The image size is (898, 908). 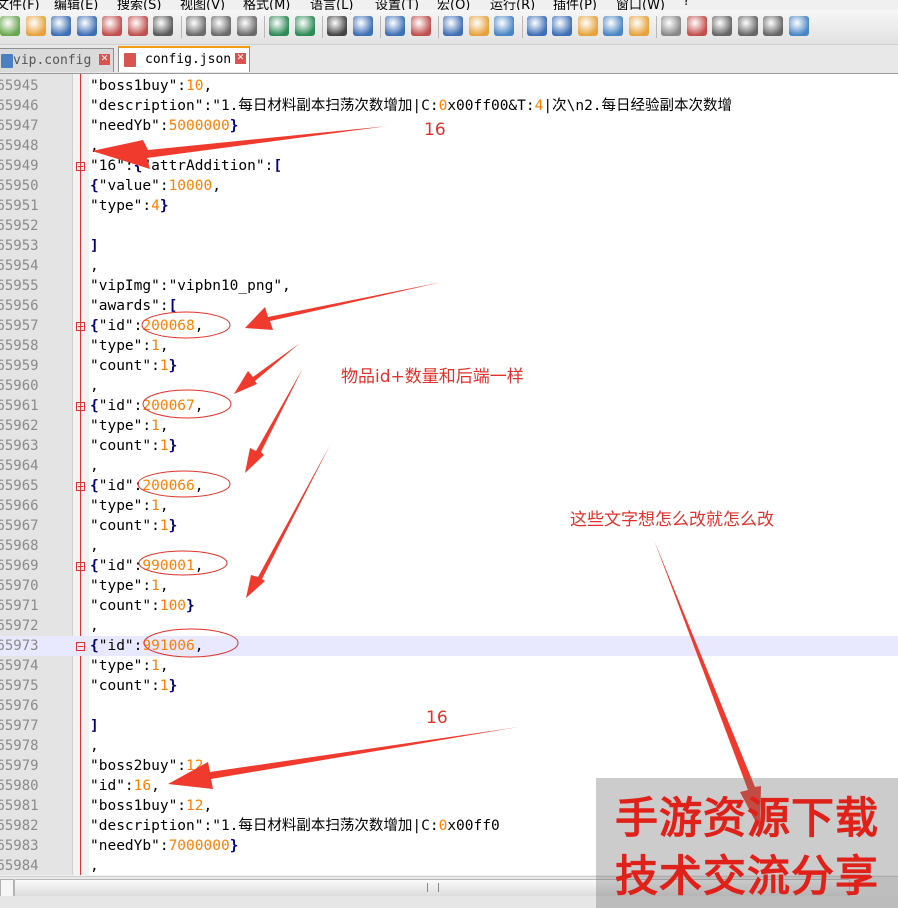 I want to click on menu-item-4: 格式(M), so click(x=266, y=5).